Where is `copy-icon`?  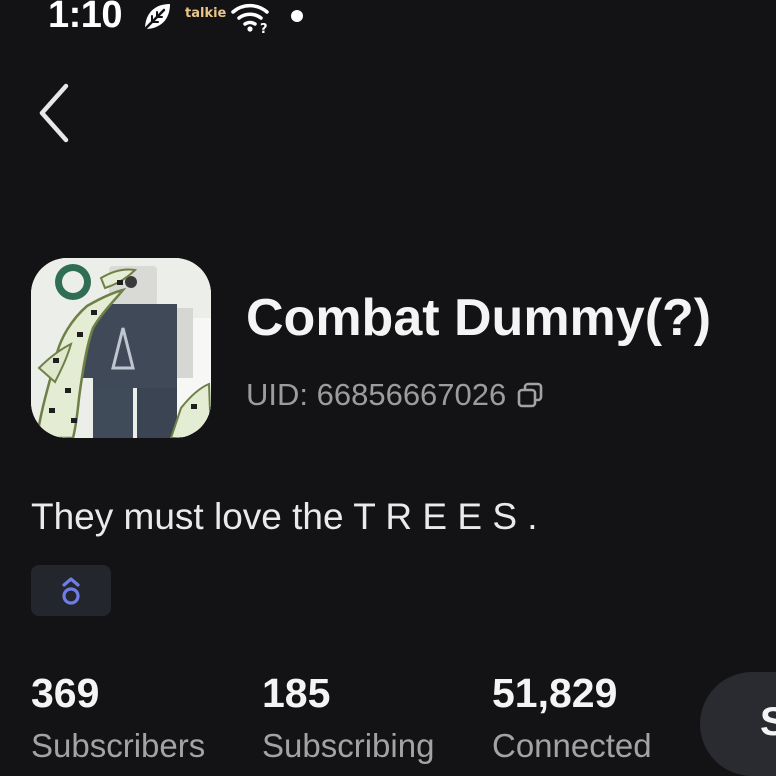
copy-icon is located at coordinates (530, 395).